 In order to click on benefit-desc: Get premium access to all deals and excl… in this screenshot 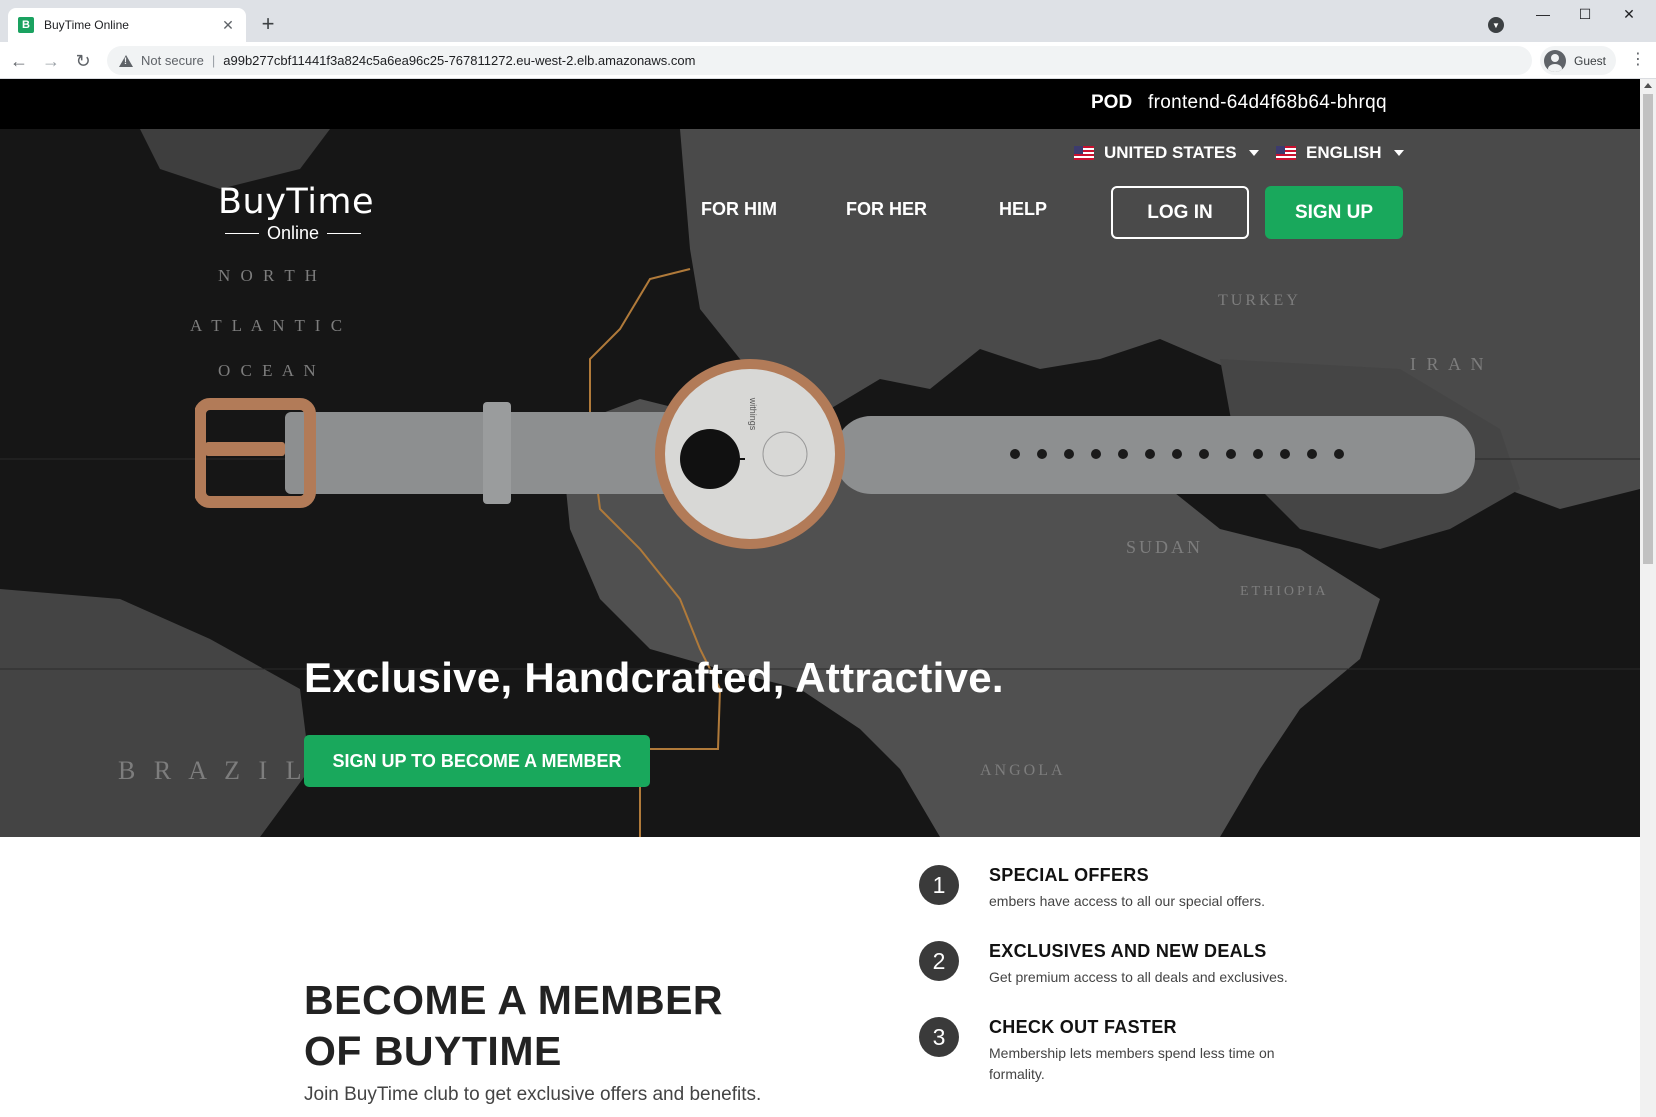, I will do `click(1138, 977)`.